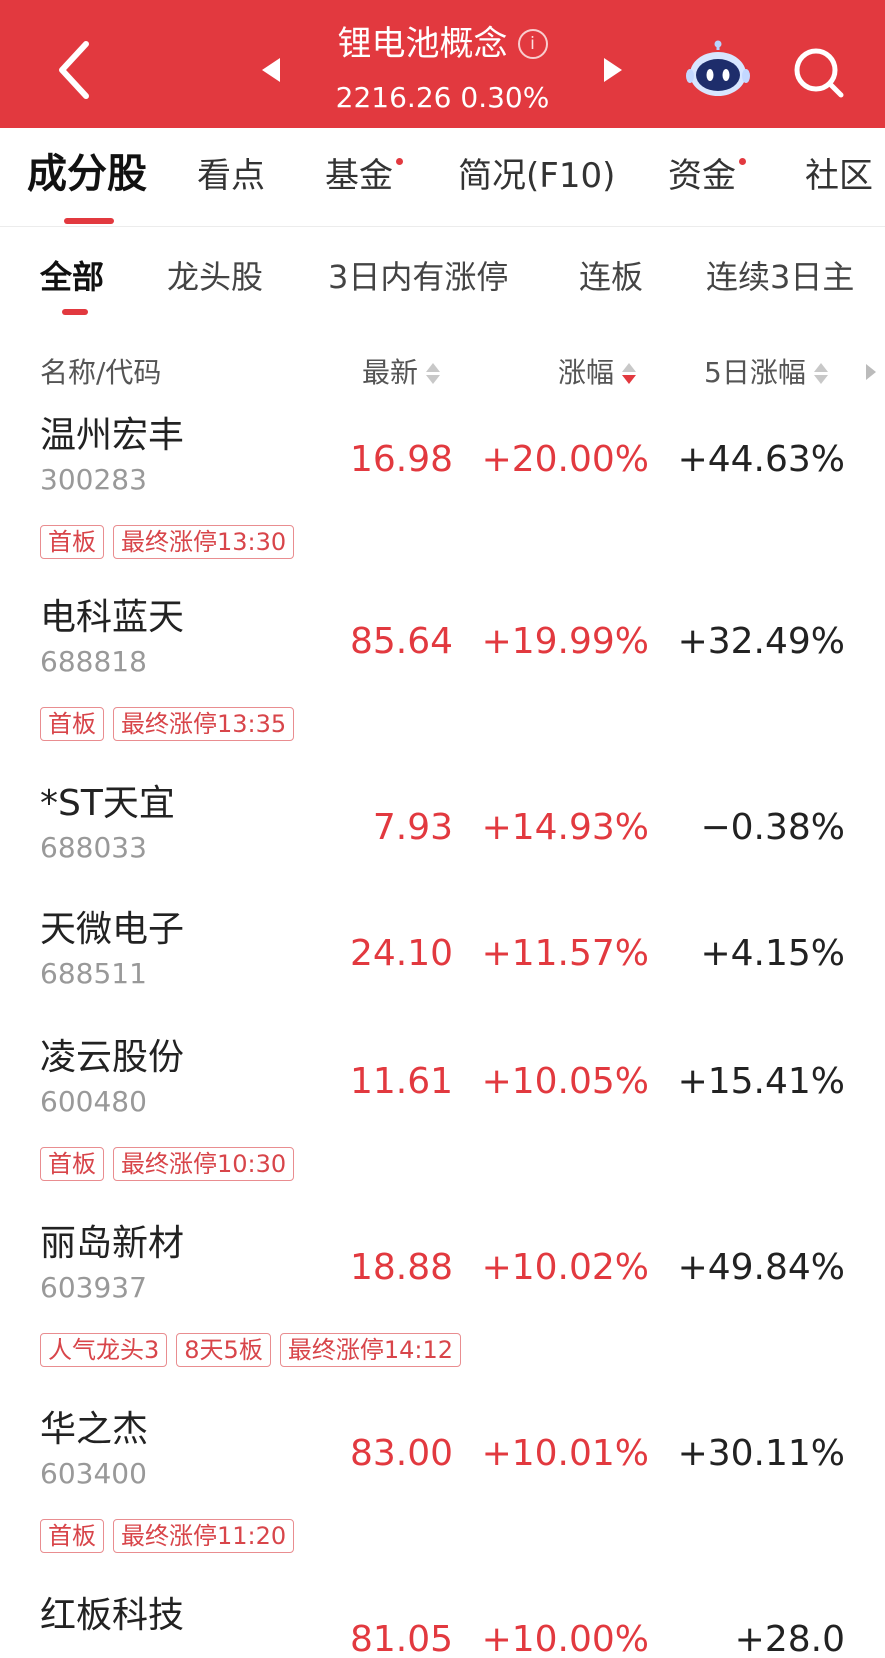 Image resolution: width=885 pixels, height=1658 pixels. I want to click on table-row: *ST天宜 688033 7.93 +14.93% −0.38%, so click(442, 831).